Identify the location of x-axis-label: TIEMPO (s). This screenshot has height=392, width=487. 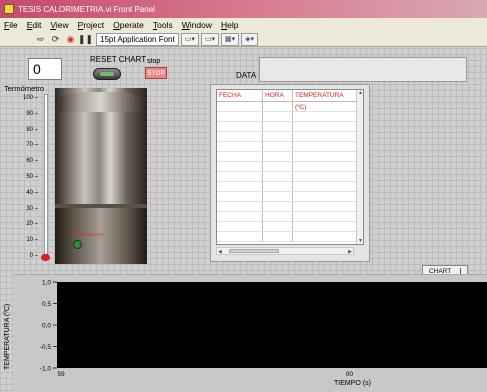
(352, 383).